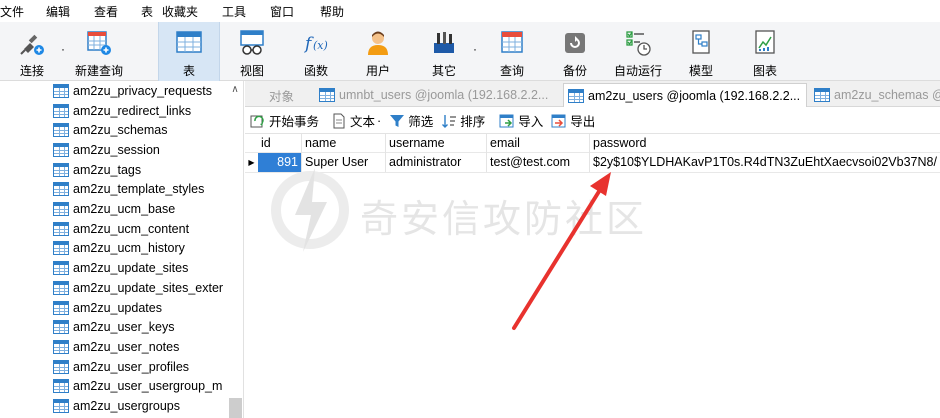 Image resolution: width=940 pixels, height=418 pixels. Describe the element at coordinates (344, 143) in the screenshot. I see `column-header-name: name` at that location.